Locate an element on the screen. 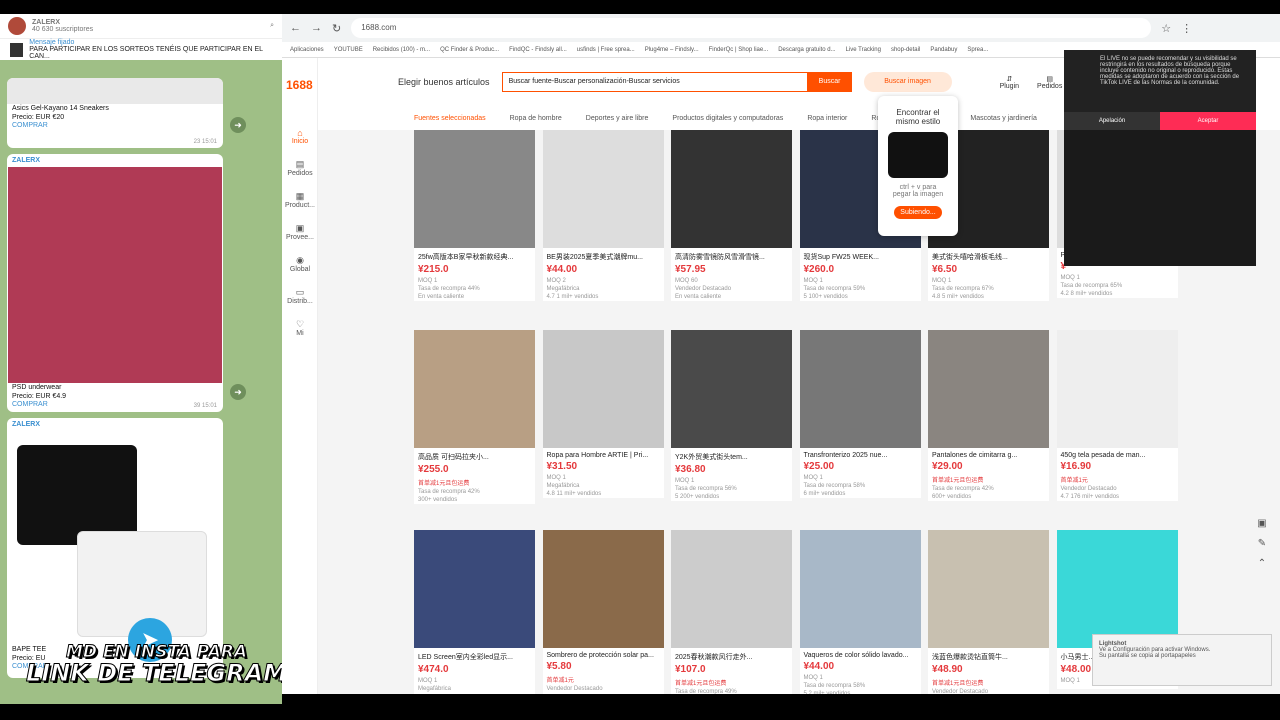 This screenshot has height=720, width=1280. search-icon: ⌕ is located at coordinates (272, 26).